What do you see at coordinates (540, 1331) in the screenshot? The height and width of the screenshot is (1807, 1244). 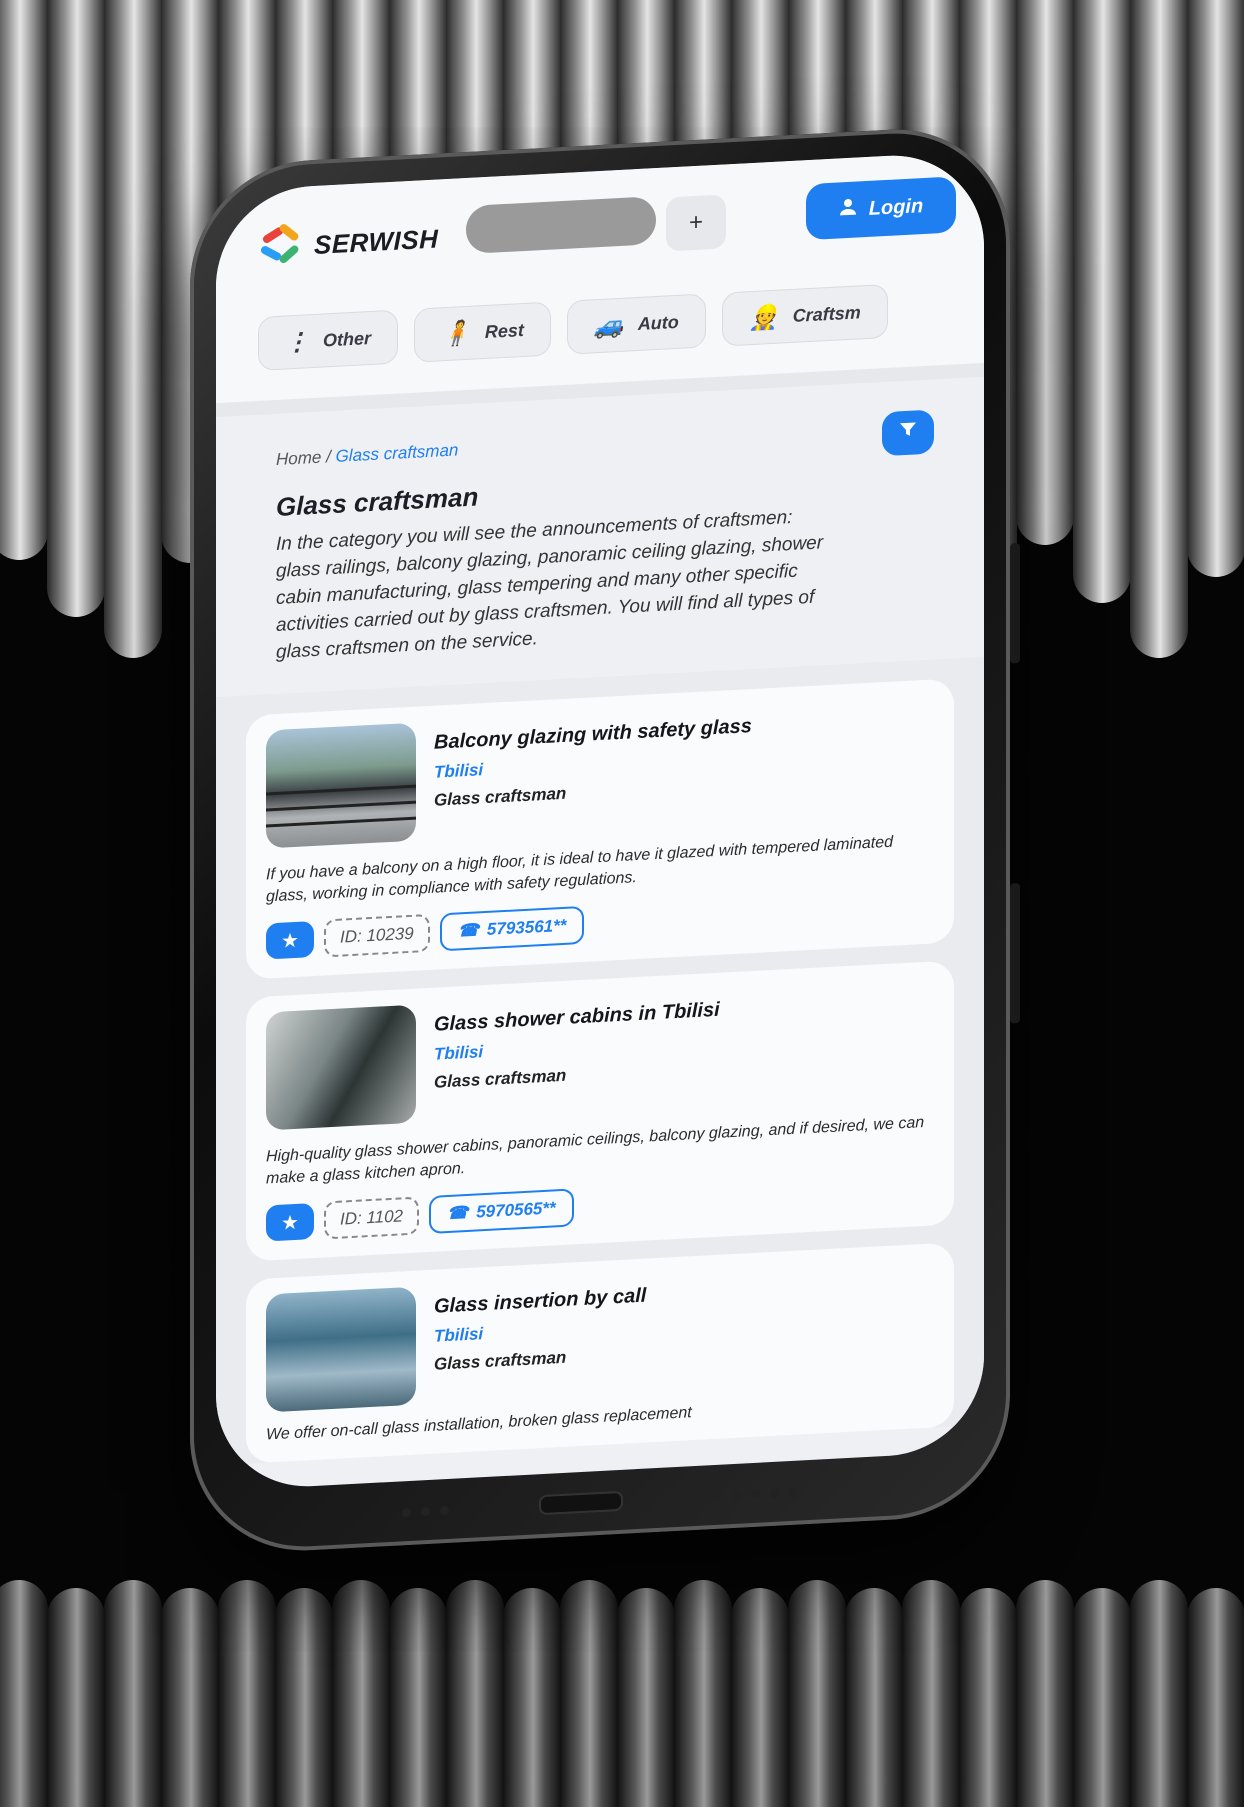 I see `listing-city: Tbilisi` at bounding box center [540, 1331].